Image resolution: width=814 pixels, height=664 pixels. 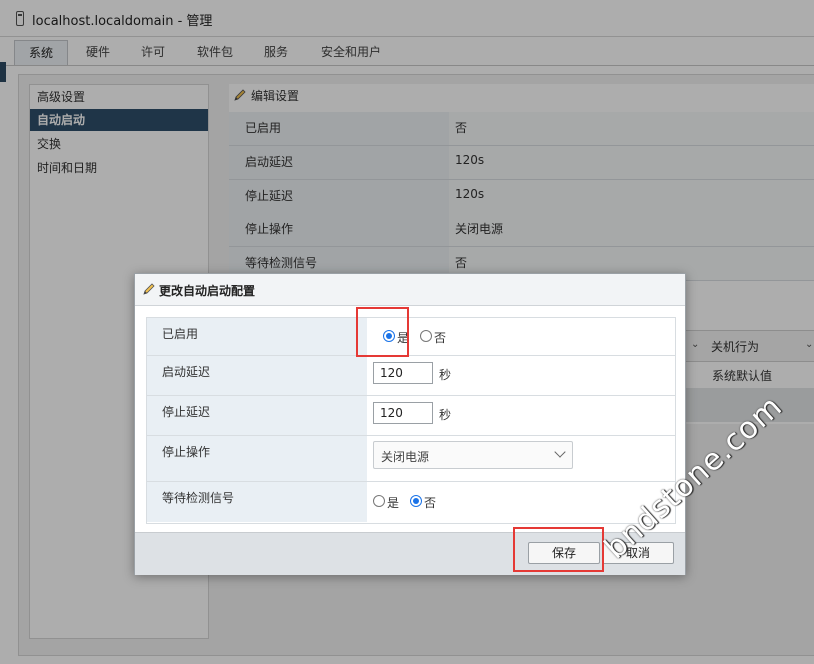 I want to click on stop-delay-unit: 秒, so click(x=445, y=415).